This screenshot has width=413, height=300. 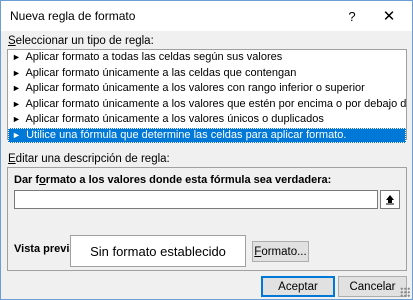 I want to click on close-button: ✕, so click(x=389, y=16).